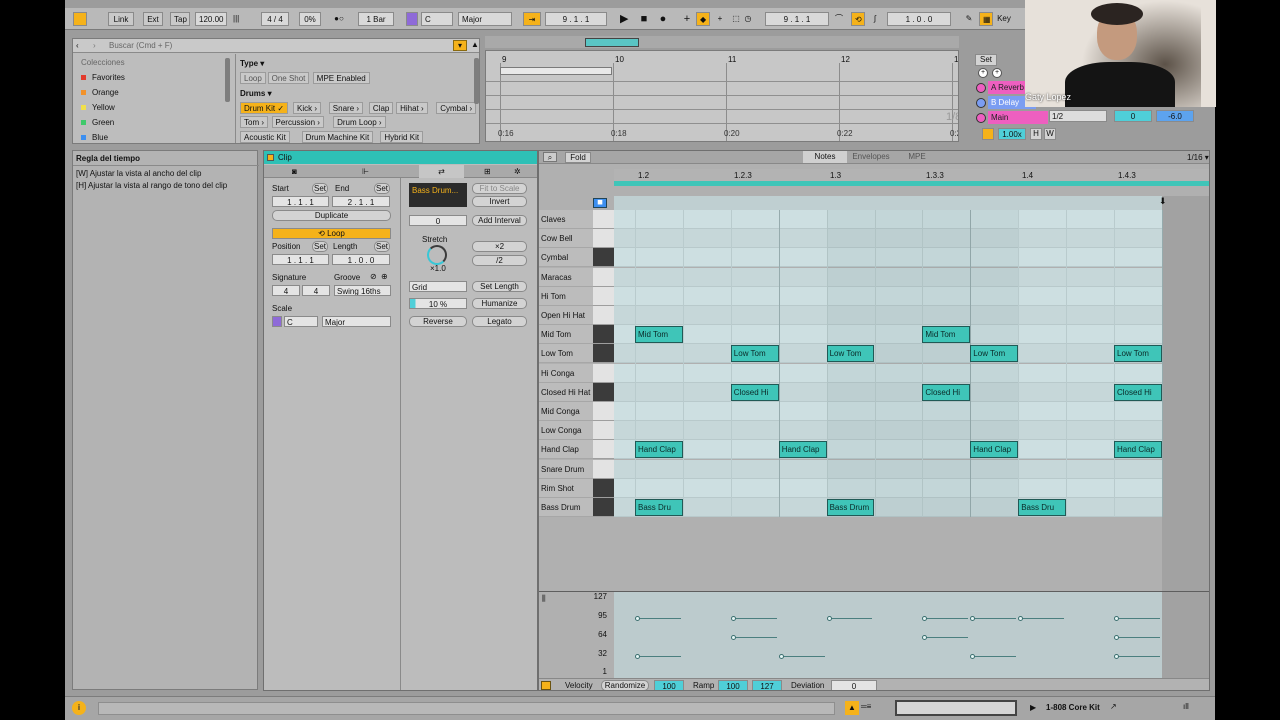  I want to click on velocity-field: 100, so click(669, 685).